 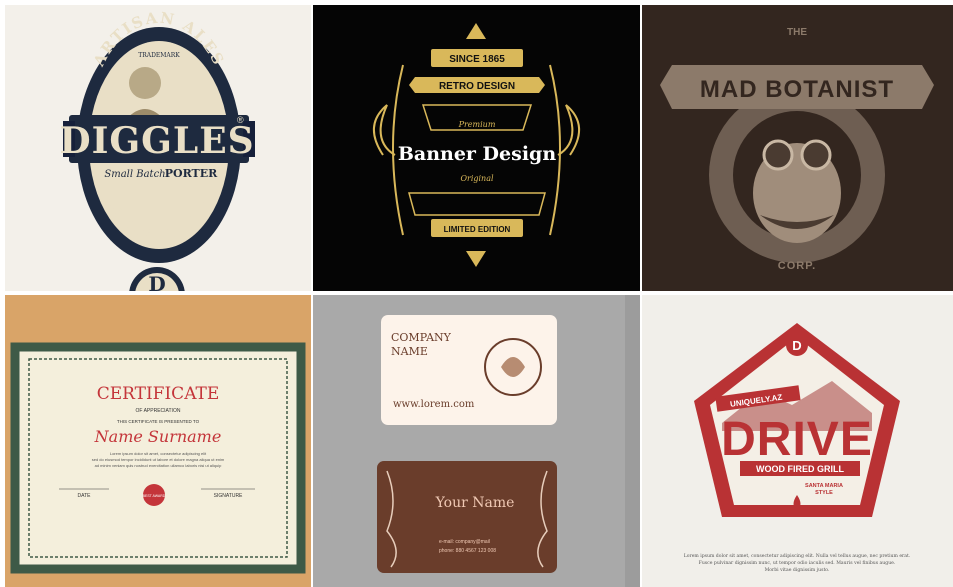 What do you see at coordinates (145, 83) in the screenshot?
I see `portrait-head` at bounding box center [145, 83].